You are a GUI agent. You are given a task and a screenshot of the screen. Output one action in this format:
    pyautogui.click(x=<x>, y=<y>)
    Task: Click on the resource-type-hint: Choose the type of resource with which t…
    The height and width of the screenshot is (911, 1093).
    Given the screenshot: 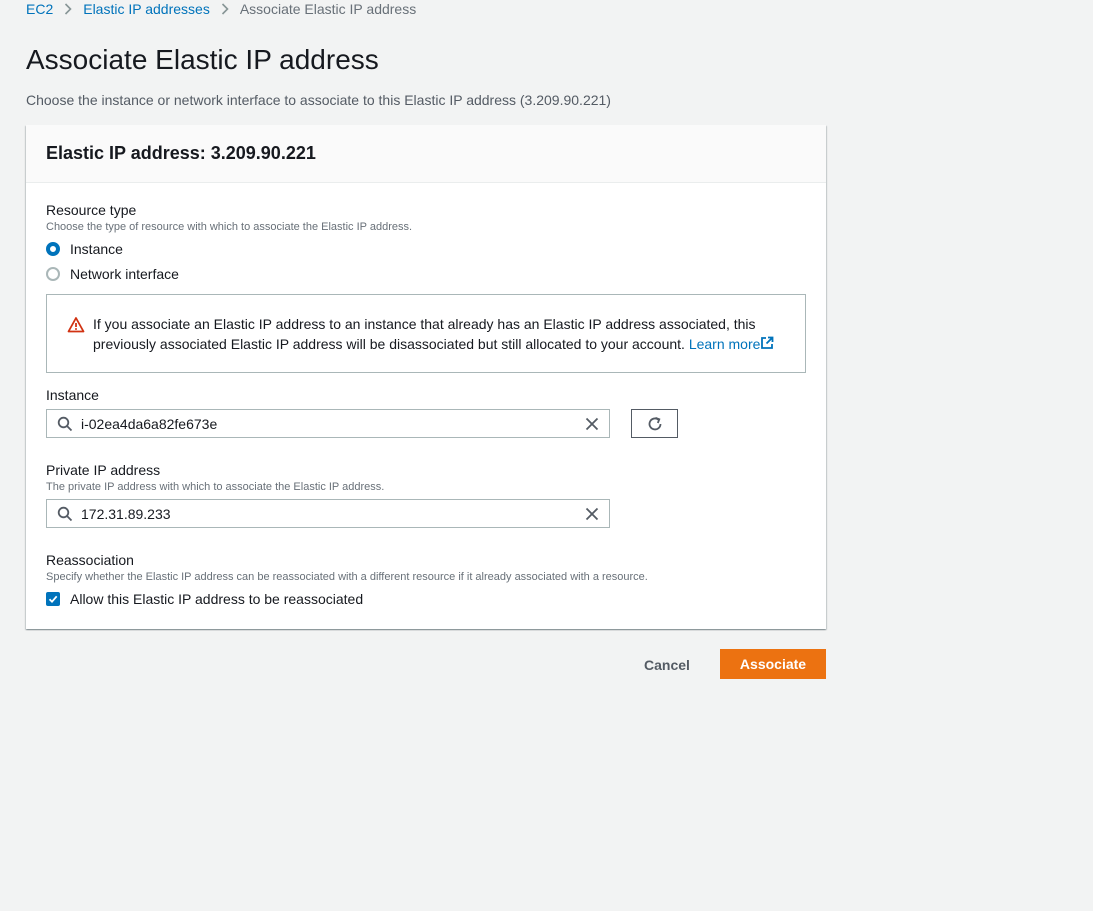 What is the action you would take?
    pyautogui.click(x=229, y=227)
    